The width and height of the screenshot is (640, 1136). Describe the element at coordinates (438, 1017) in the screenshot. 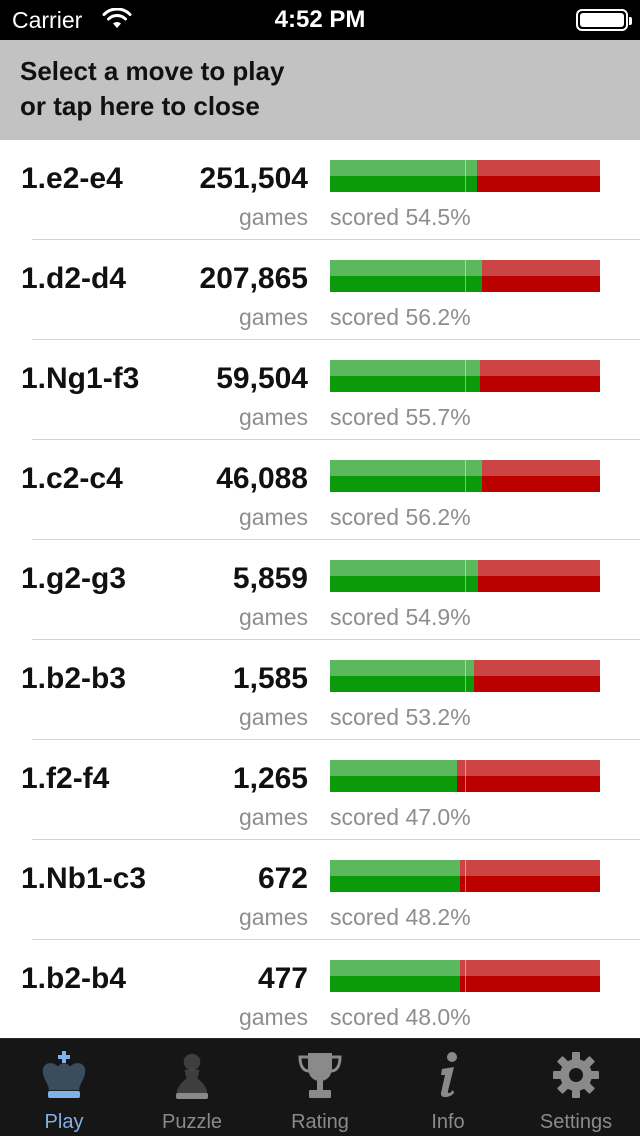

I see `score-percent: 48.0%` at that location.